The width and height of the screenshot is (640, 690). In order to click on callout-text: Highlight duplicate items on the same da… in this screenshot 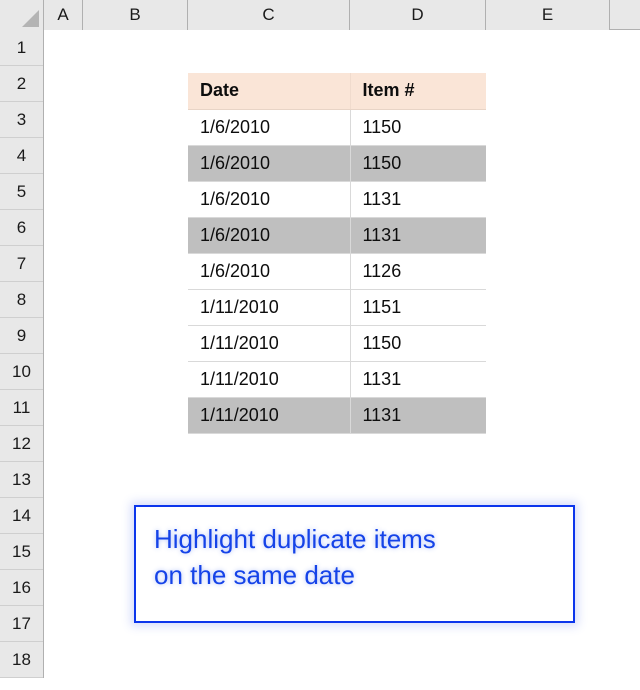, I will do `click(295, 557)`.